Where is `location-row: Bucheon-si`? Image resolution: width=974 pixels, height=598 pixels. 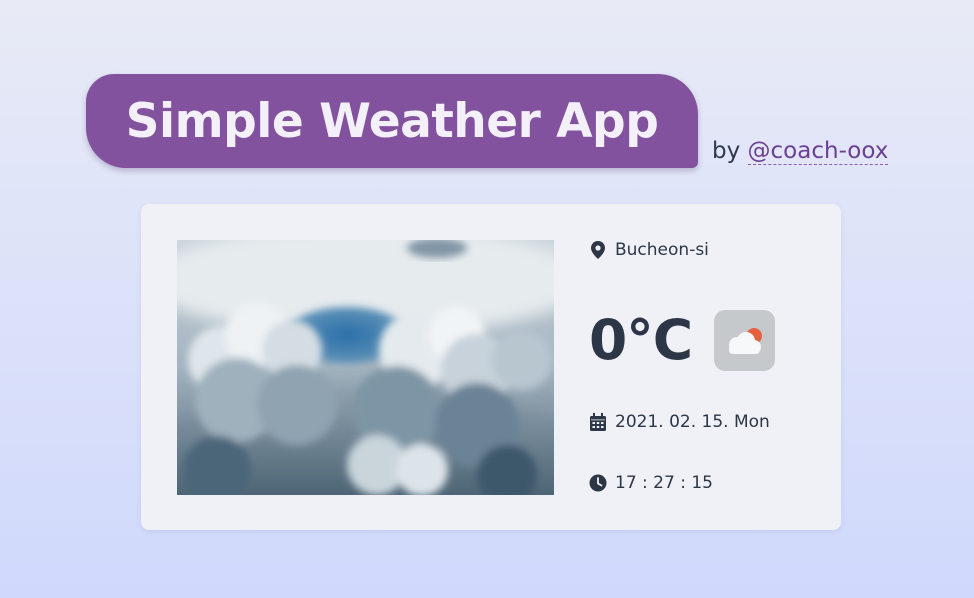 location-row: Bucheon-si is located at coordinates (649, 250).